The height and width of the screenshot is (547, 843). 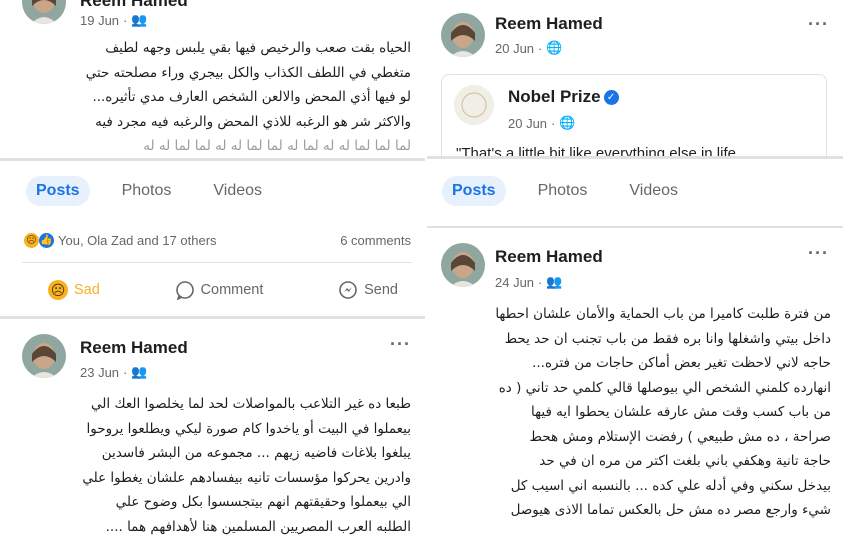 What do you see at coordinates (184, 290) in the screenshot?
I see `comment-icon` at bounding box center [184, 290].